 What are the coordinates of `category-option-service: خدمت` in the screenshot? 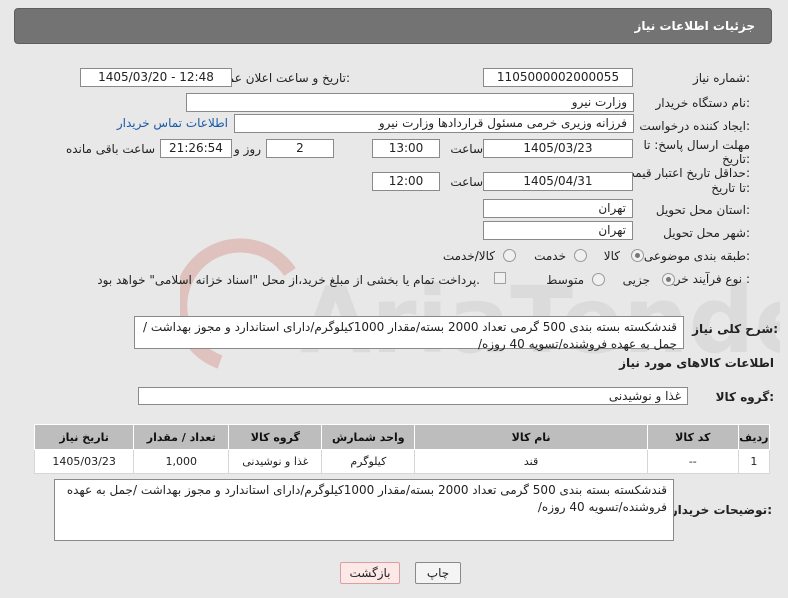 It's located at (550, 256).